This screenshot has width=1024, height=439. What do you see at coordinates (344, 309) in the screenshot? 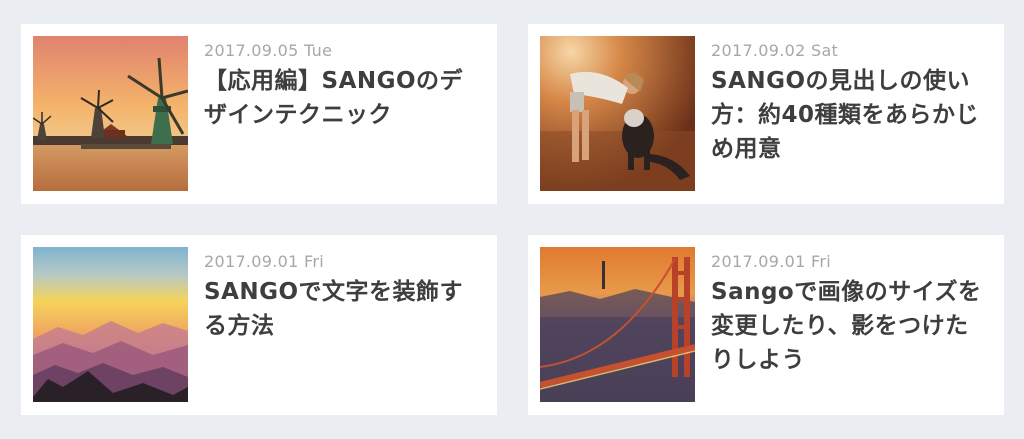
I see `post-title-link: SANGOで文字を装飾する方法` at bounding box center [344, 309].